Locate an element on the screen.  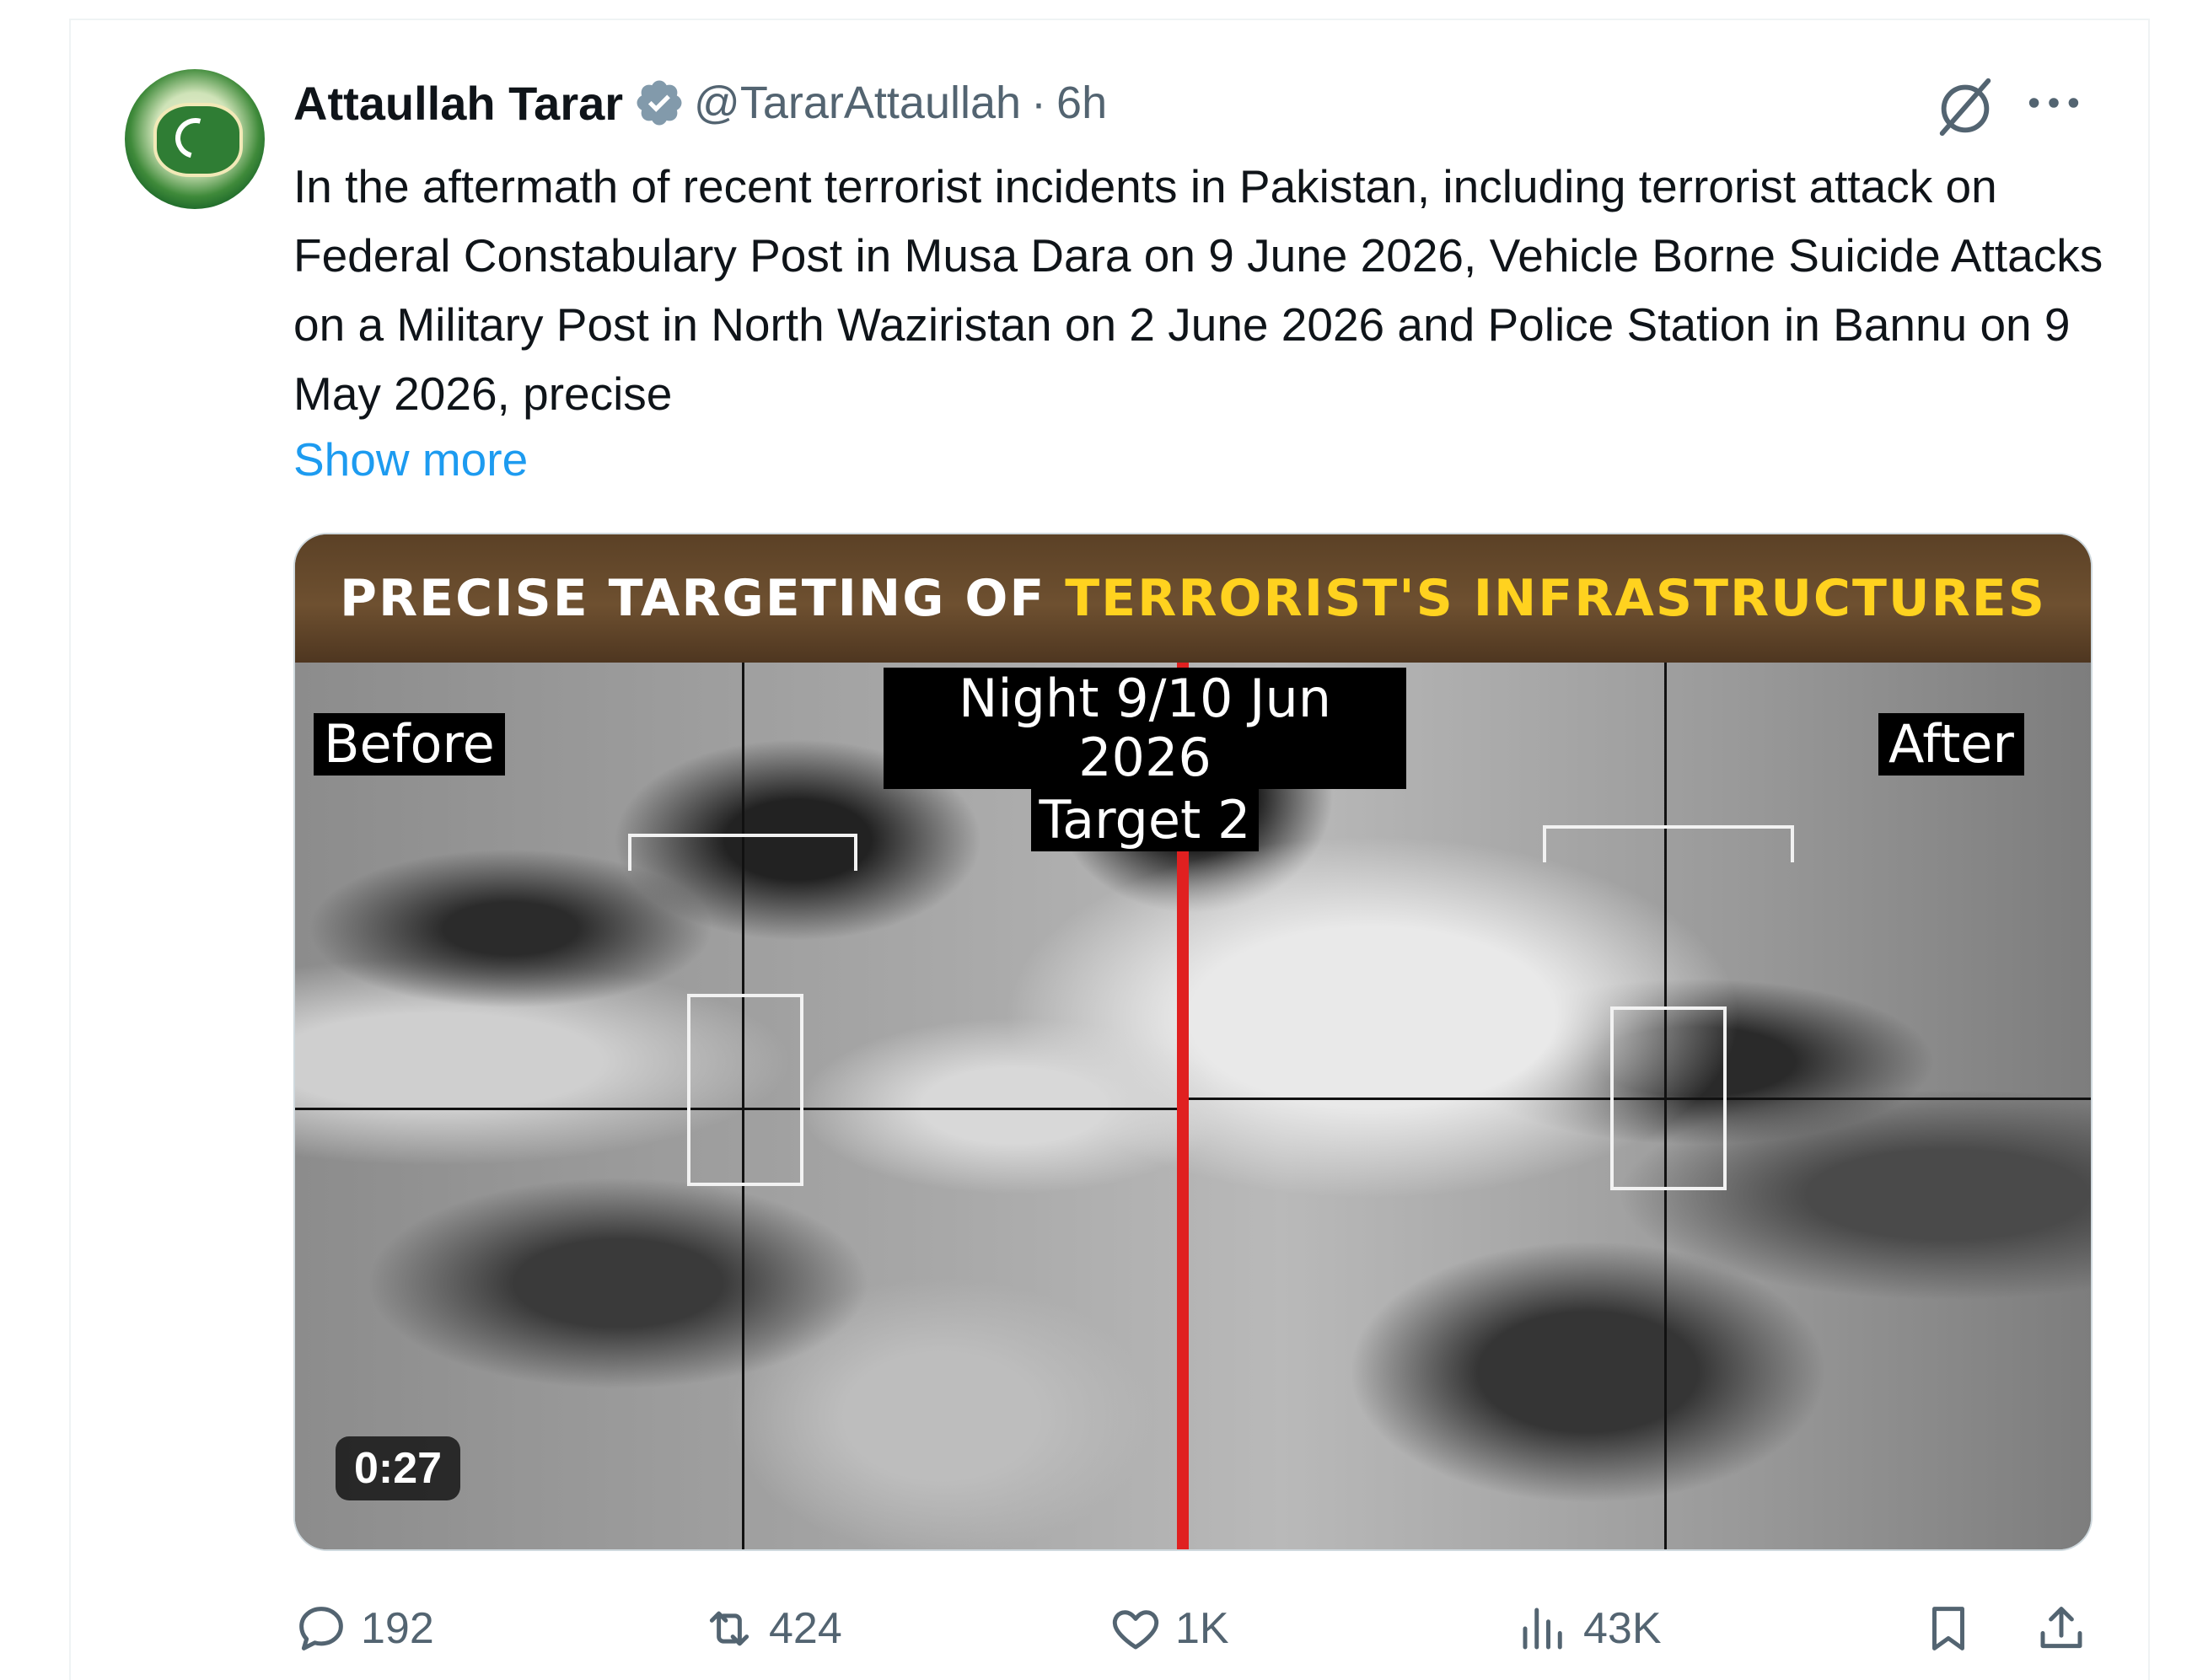
more-options-icon is located at coordinates (2053, 103).